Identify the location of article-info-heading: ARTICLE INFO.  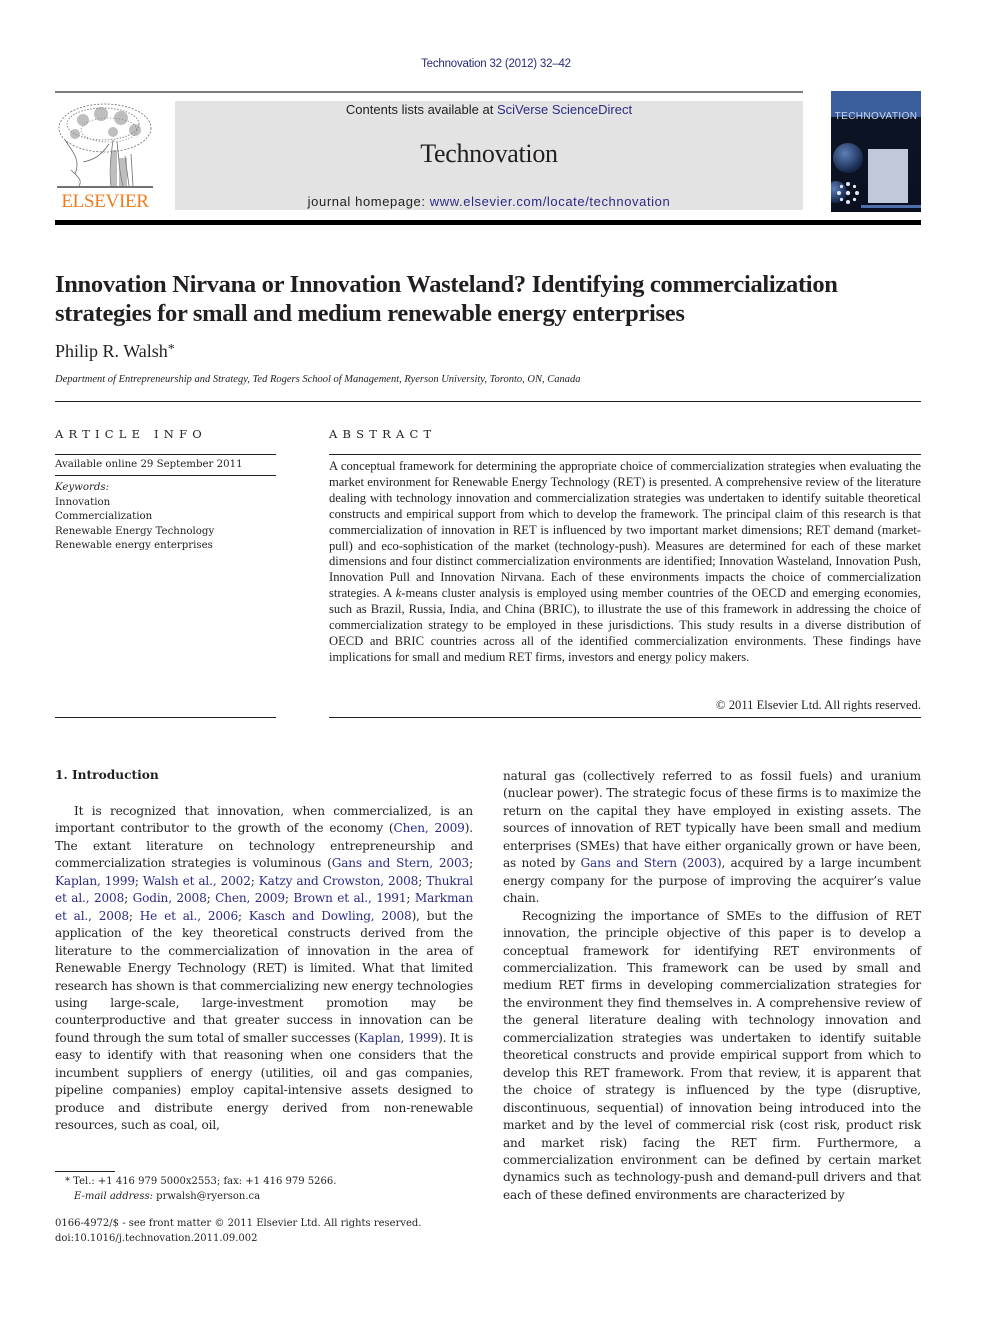
(131, 434).